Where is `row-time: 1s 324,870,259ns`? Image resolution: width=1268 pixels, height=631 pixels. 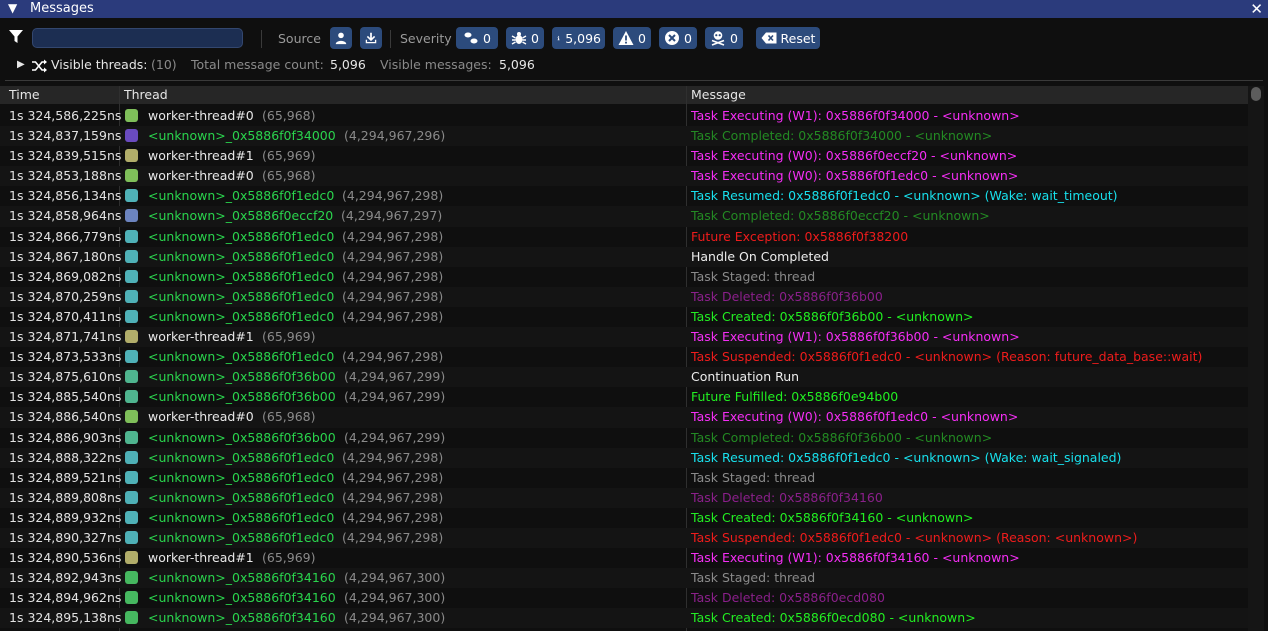 row-time: 1s 324,870,259ns is located at coordinates (65, 296).